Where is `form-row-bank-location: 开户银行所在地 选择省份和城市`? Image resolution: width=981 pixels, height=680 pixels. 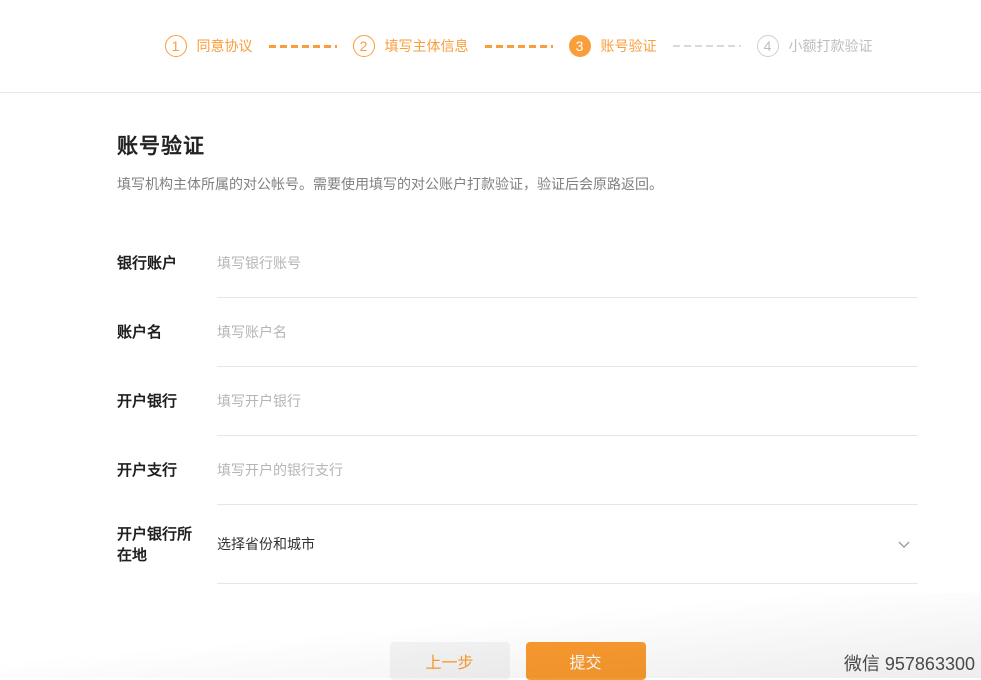 form-row-bank-location: 开户银行所在地 选择省份和城市 is located at coordinates (517, 544).